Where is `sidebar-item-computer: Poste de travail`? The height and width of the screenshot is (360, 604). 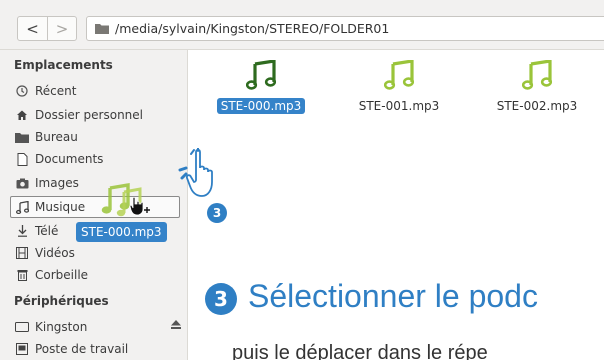
sidebar-item-computer: Poste de travail is located at coordinates (71, 349).